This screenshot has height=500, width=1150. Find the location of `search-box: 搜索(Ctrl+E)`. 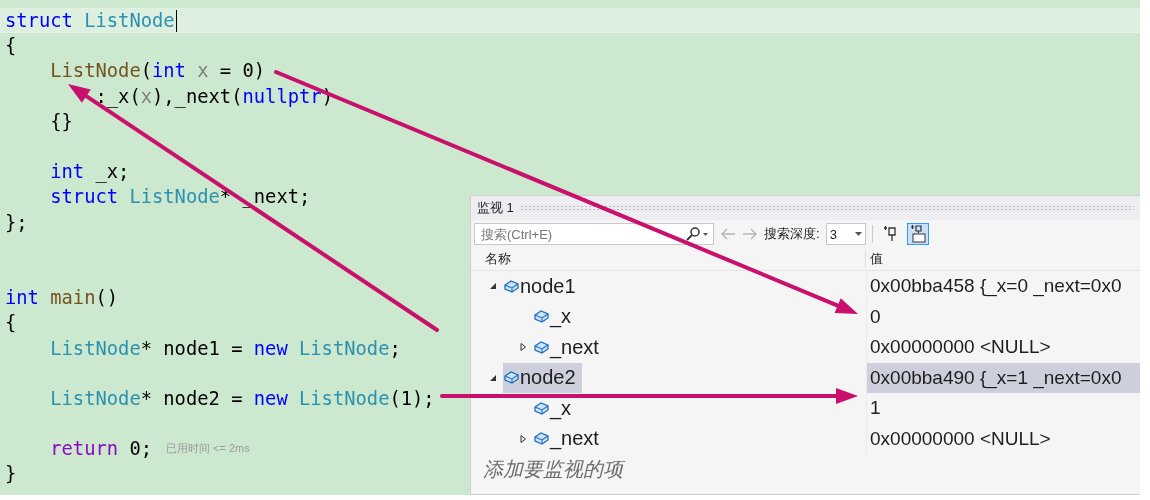

search-box: 搜索(Ctrl+E) is located at coordinates (594, 234).